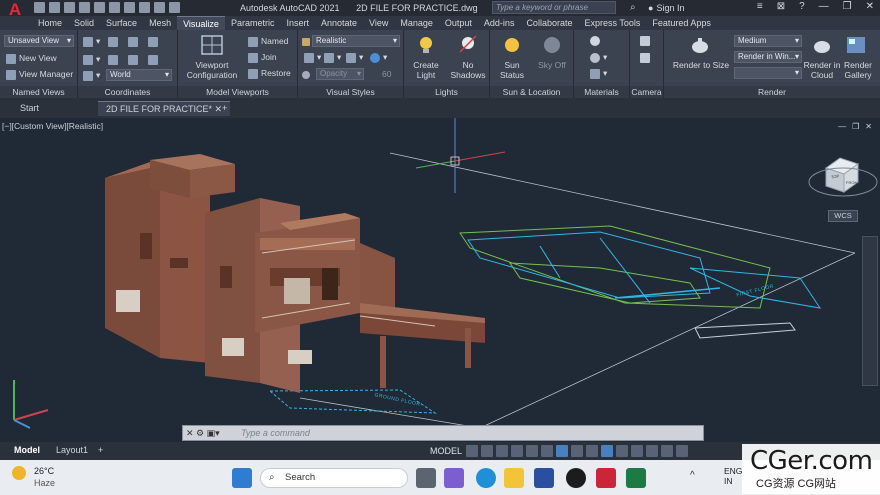  I want to click on tab-mesh: Mesh, so click(160, 23).